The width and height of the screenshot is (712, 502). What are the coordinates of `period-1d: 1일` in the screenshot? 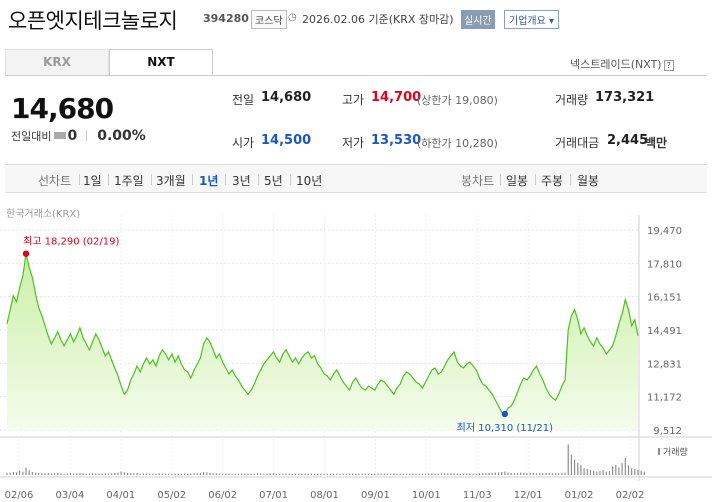 It's located at (92, 180).